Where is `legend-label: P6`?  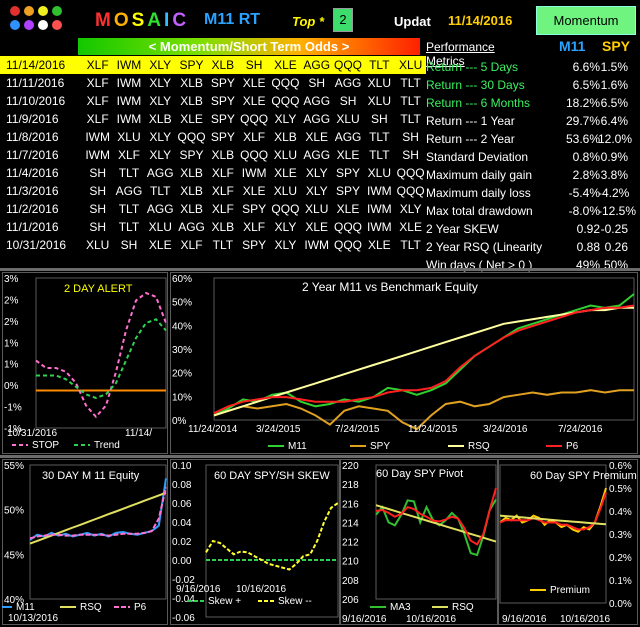 legend-label: P6 is located at coordinates (572, 446).